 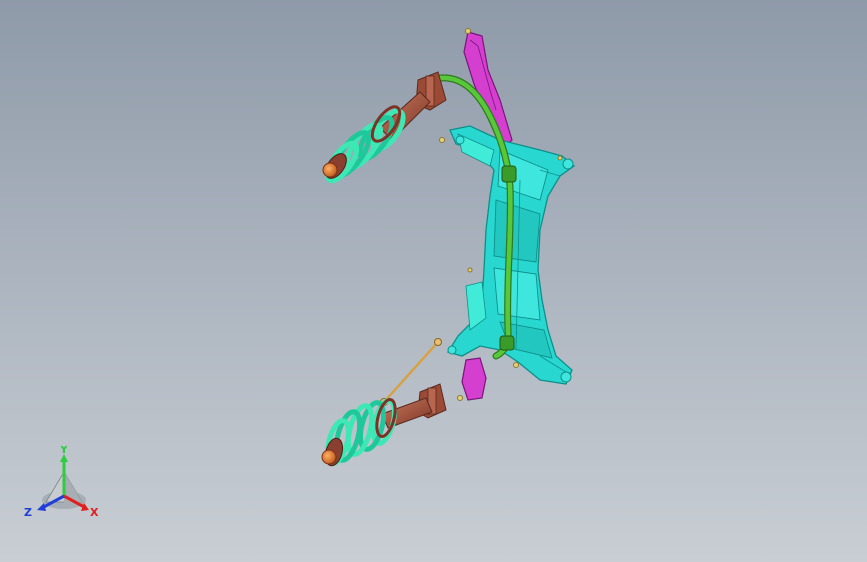 I want to click on strut-assembly-lower, so click(x=384, y=403).